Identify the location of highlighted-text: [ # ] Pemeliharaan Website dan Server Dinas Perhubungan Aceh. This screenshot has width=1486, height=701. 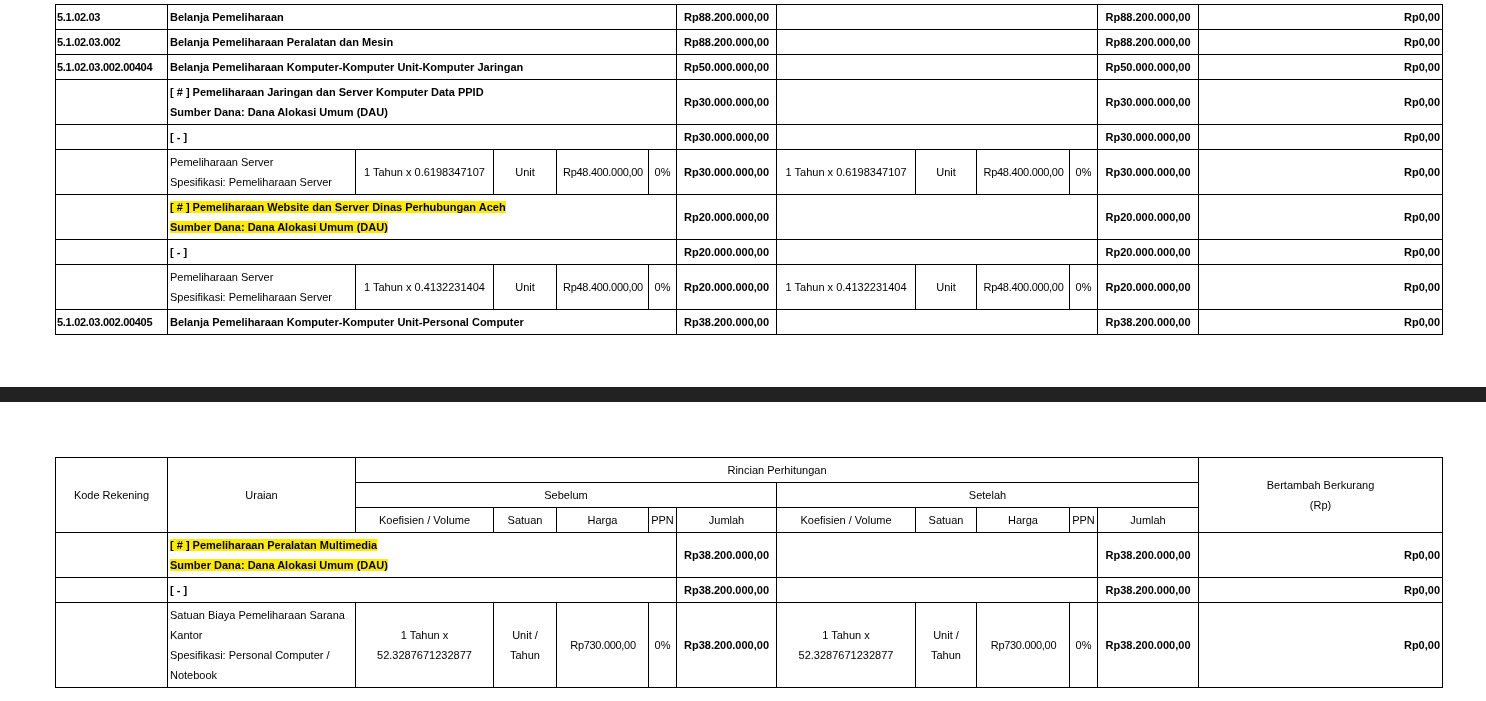
(338, 207).